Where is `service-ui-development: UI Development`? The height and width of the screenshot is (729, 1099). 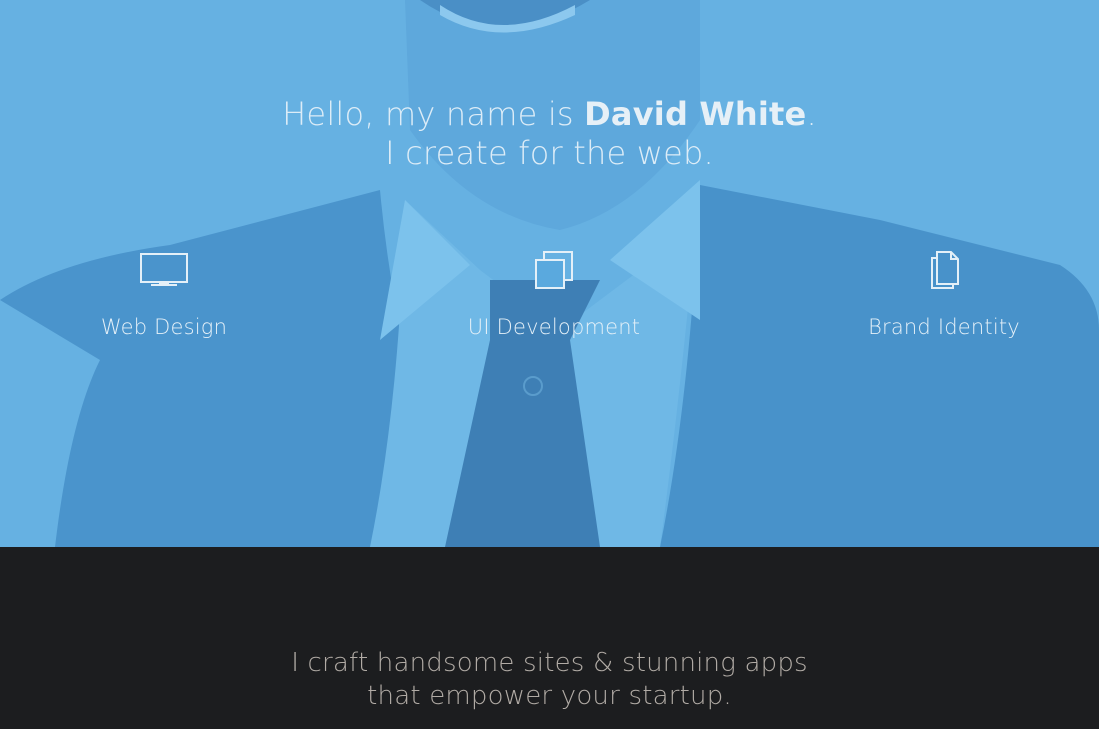
service-ui-development: UI Development is located at coordinates (554, 294).